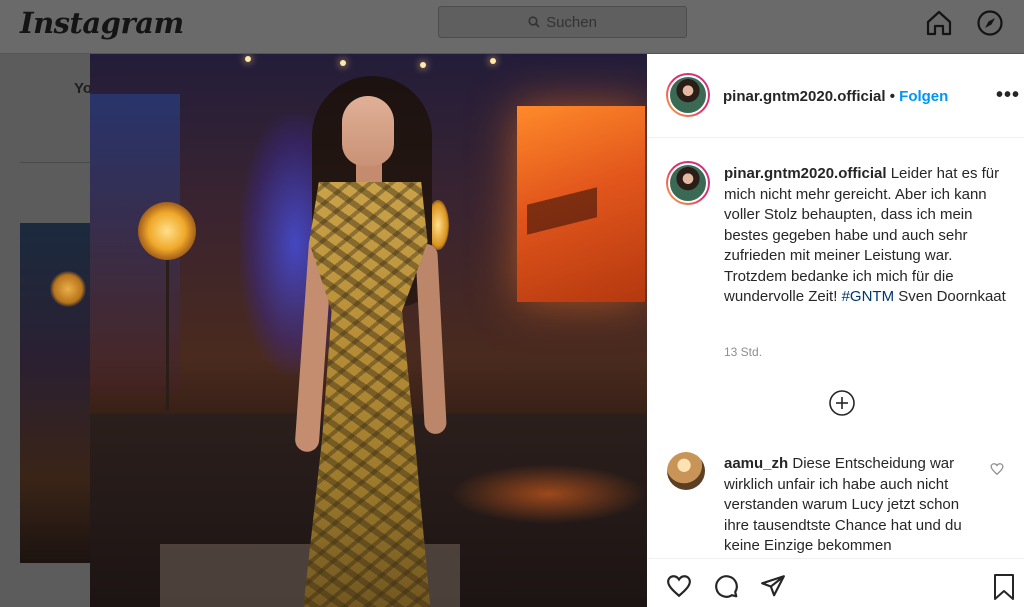  Describe the element at coordinates (842, 403) in the screenshot. I see `plus-circle-icon` at that location.